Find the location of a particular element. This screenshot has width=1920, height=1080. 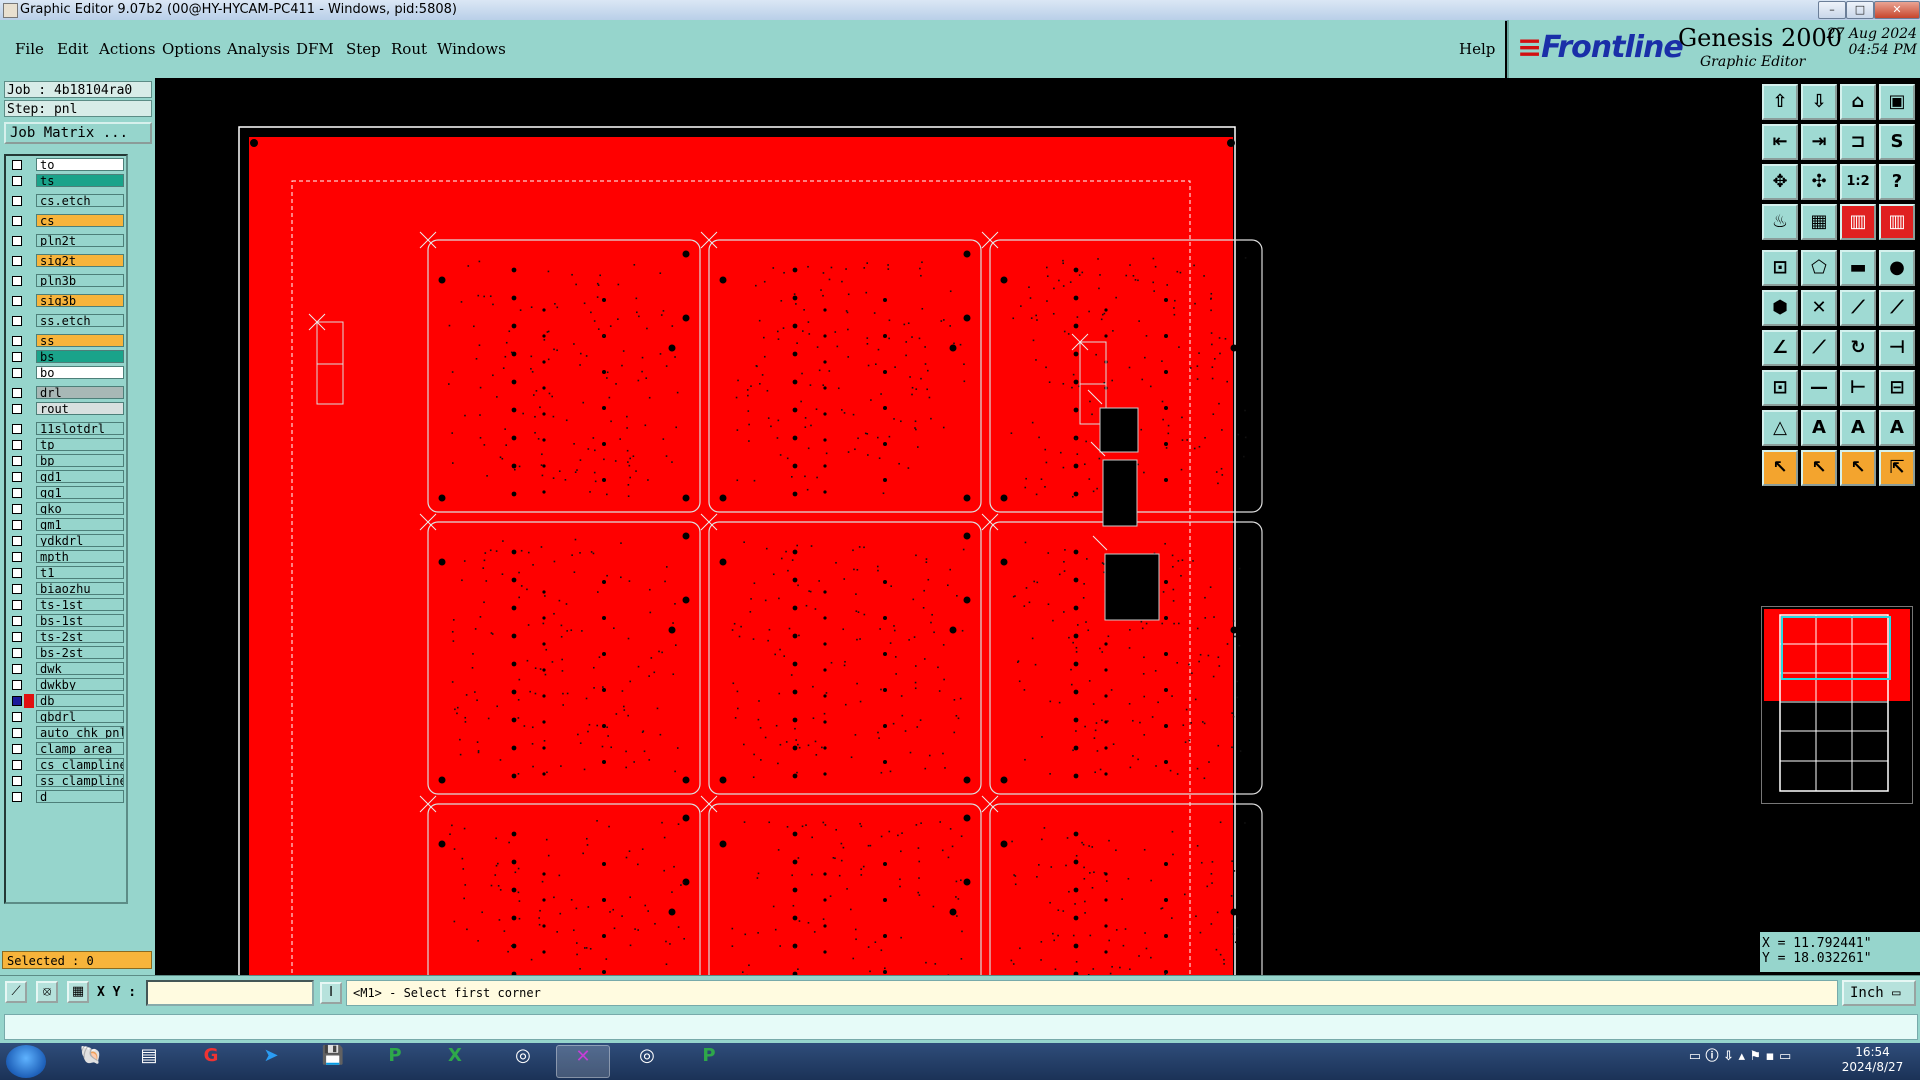

layer-row: ts-1st is located at coordinates (67, 605).